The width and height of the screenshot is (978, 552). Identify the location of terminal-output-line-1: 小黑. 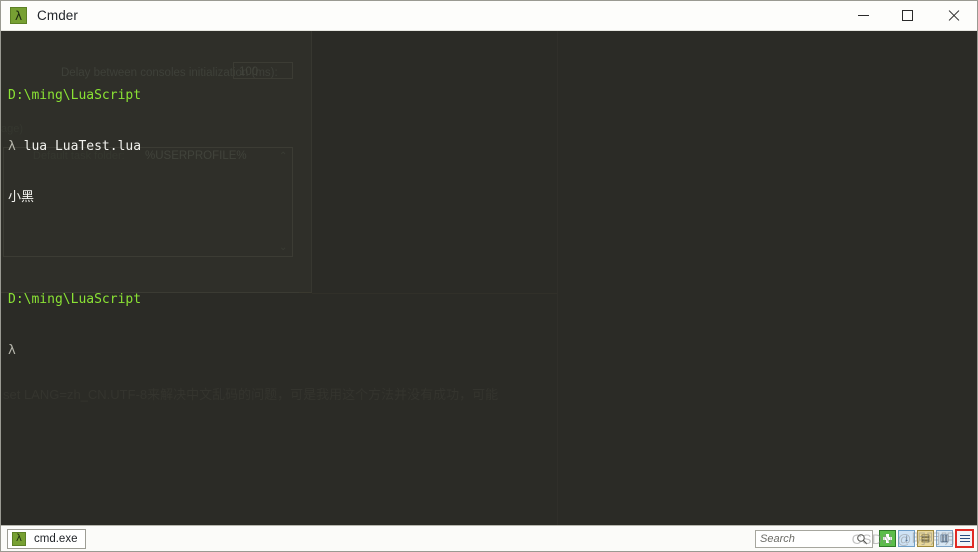
(21, 197).